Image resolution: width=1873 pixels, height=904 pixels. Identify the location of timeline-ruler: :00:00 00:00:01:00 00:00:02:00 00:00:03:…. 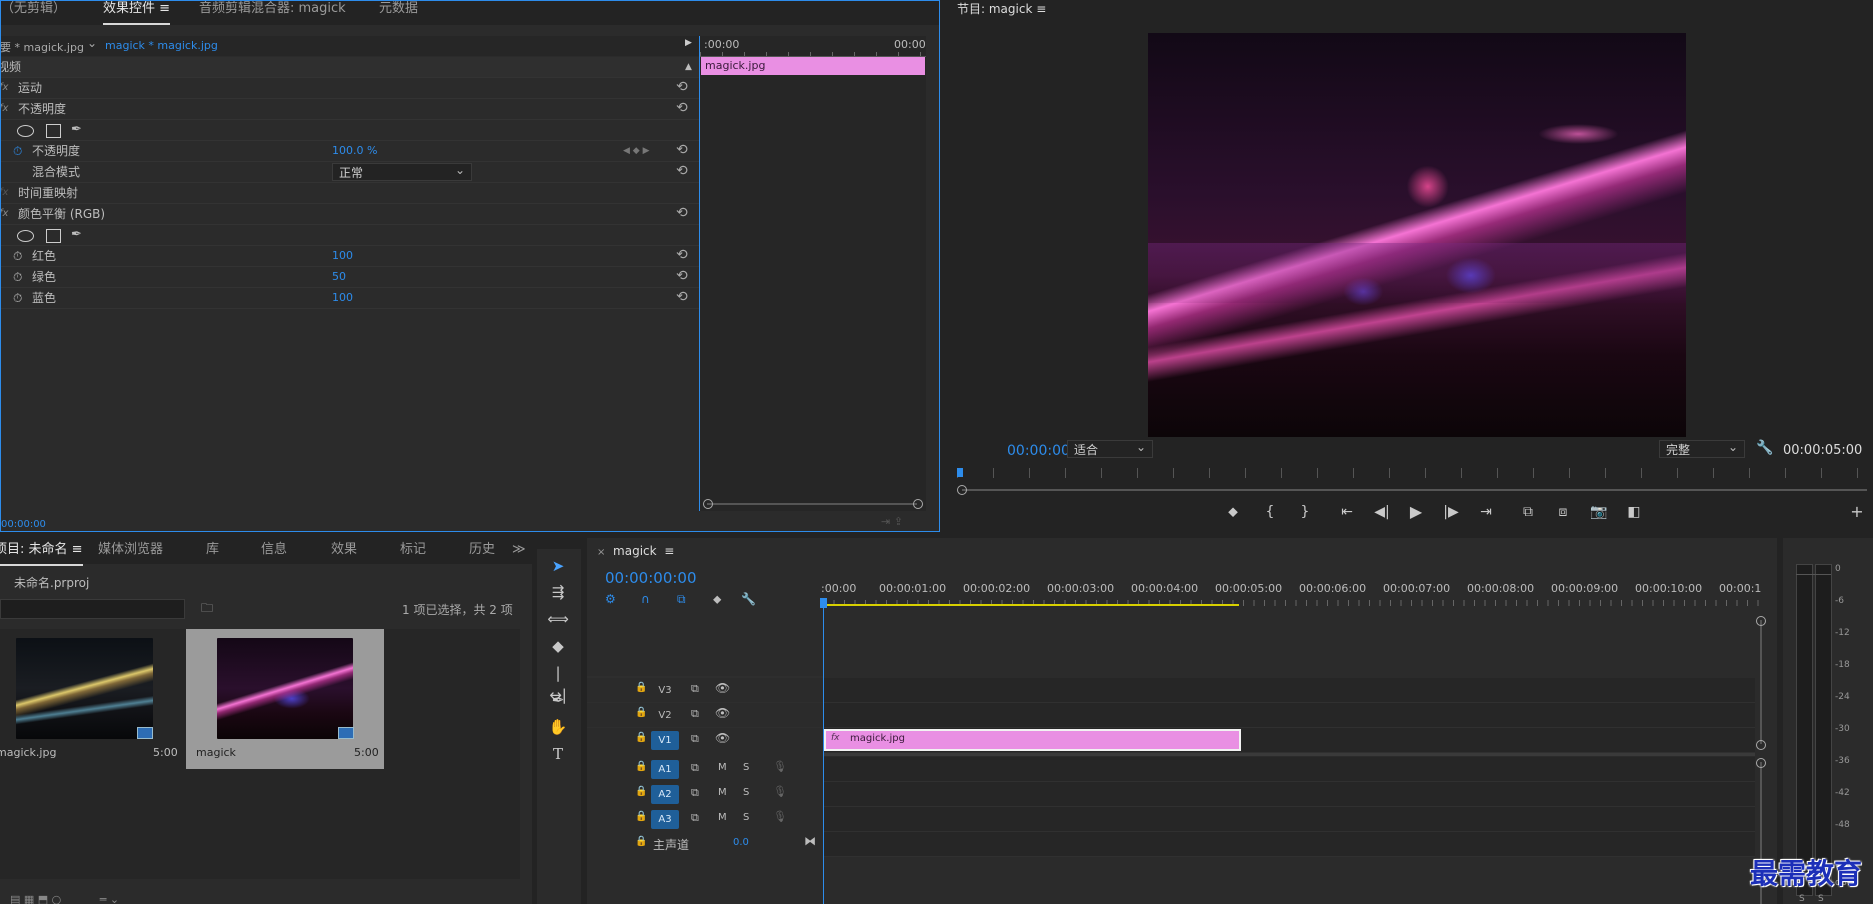
(1292, 594).